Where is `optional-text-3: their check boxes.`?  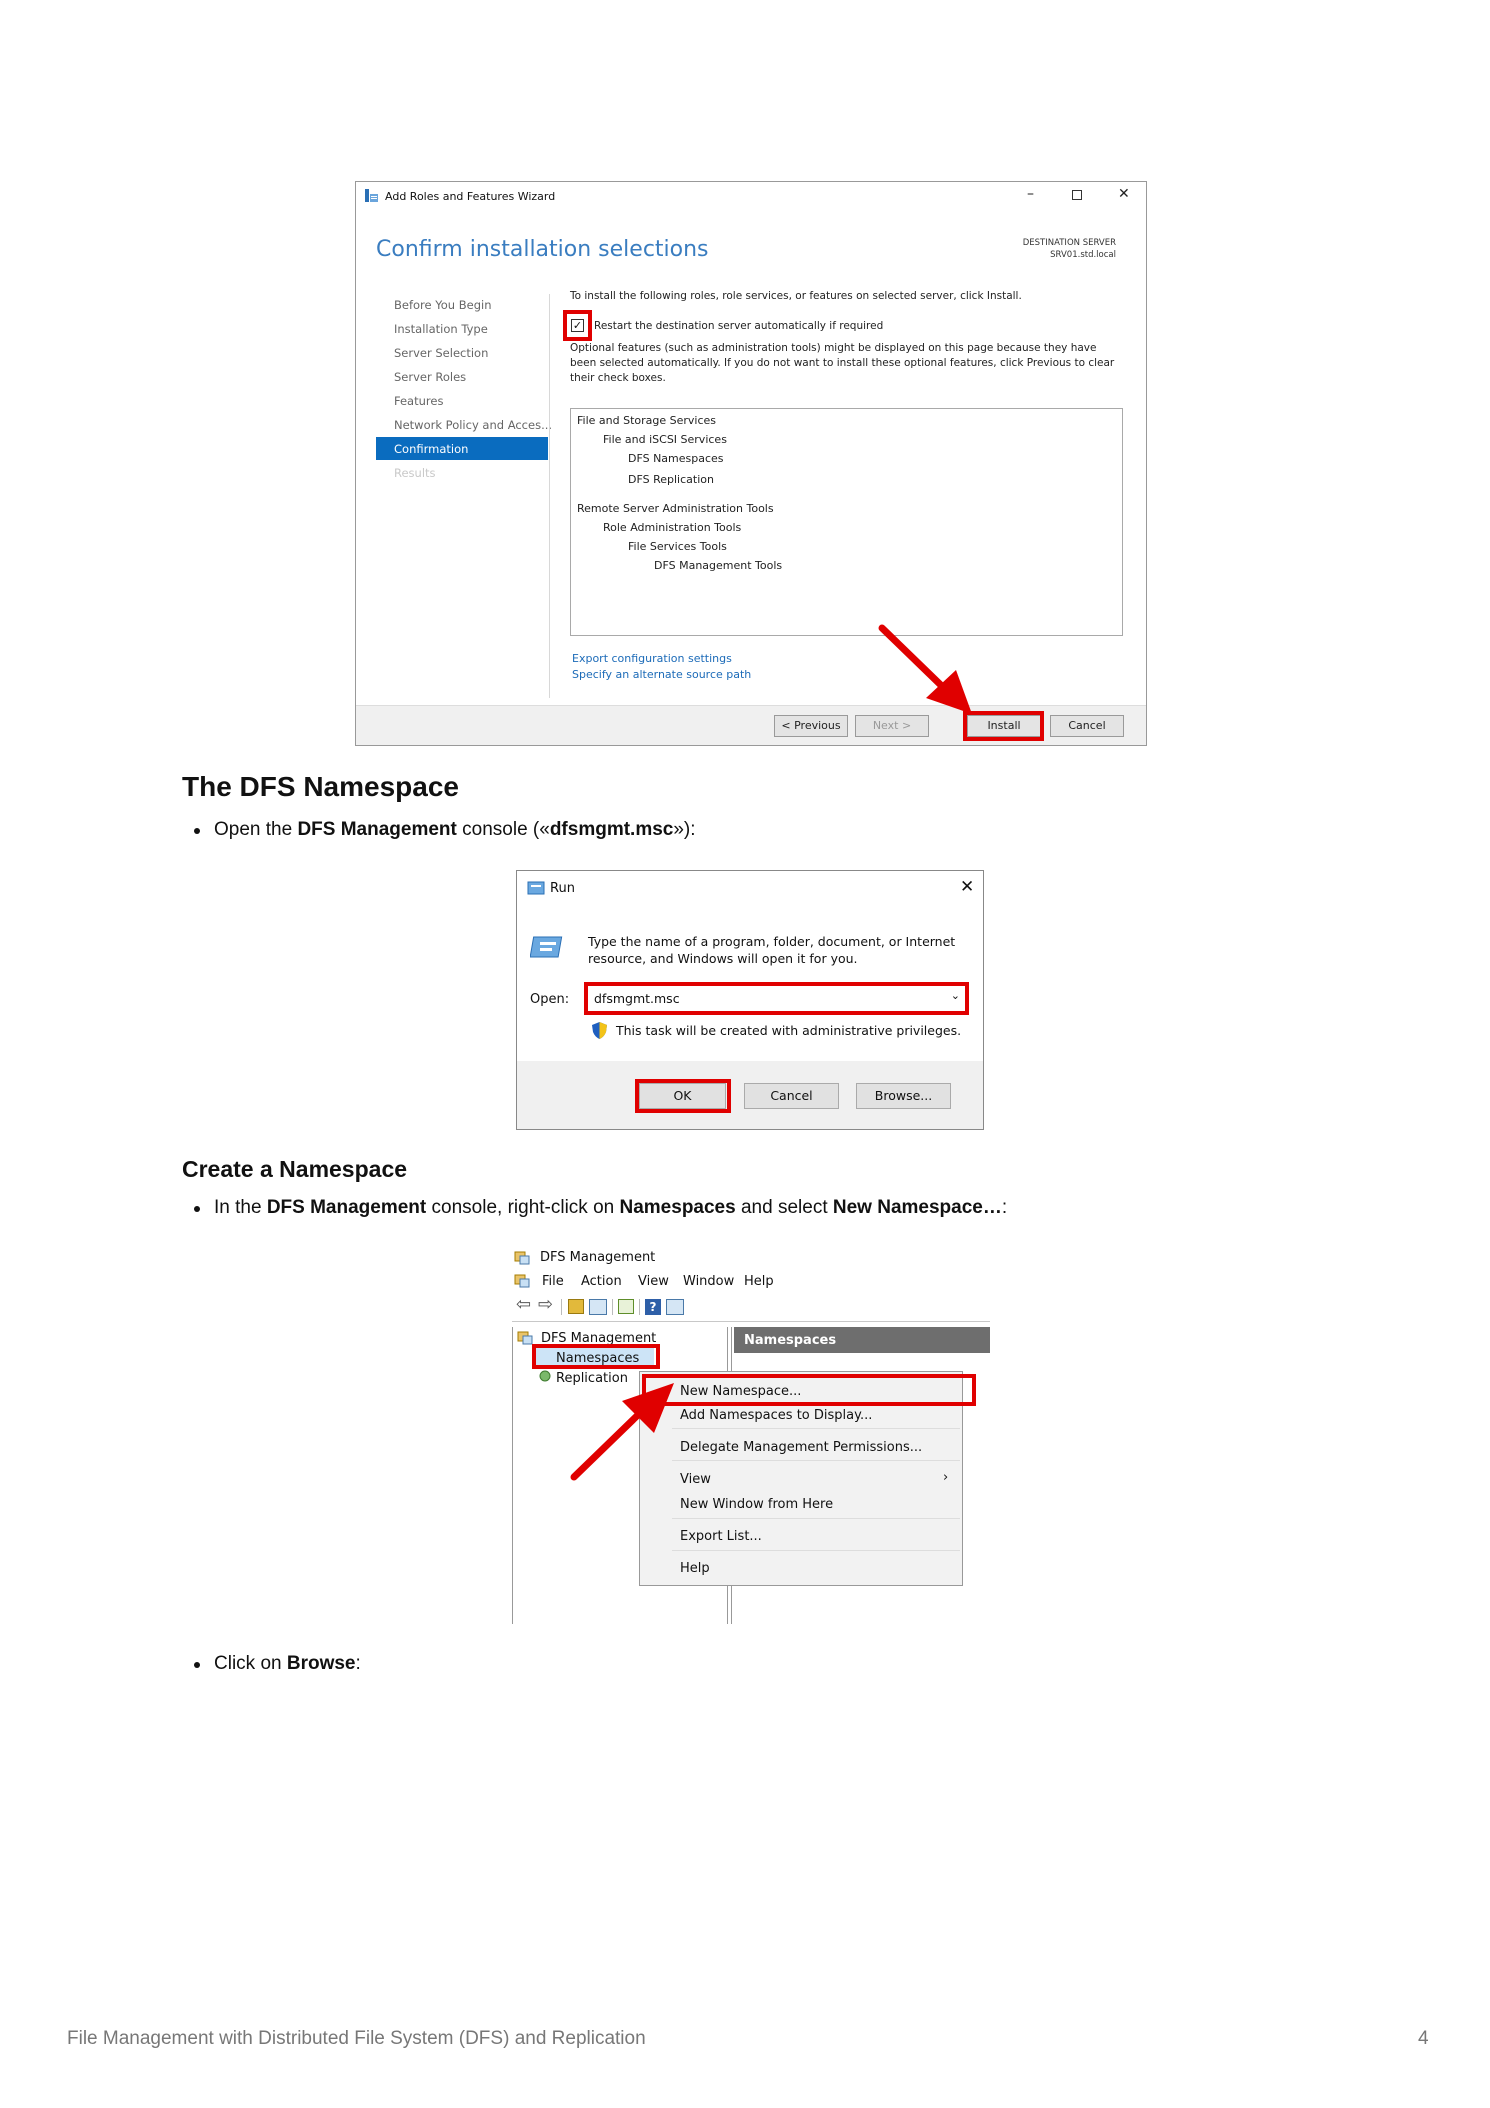 optional-text-3: their check boxes. is located at coordinates (618, 378).